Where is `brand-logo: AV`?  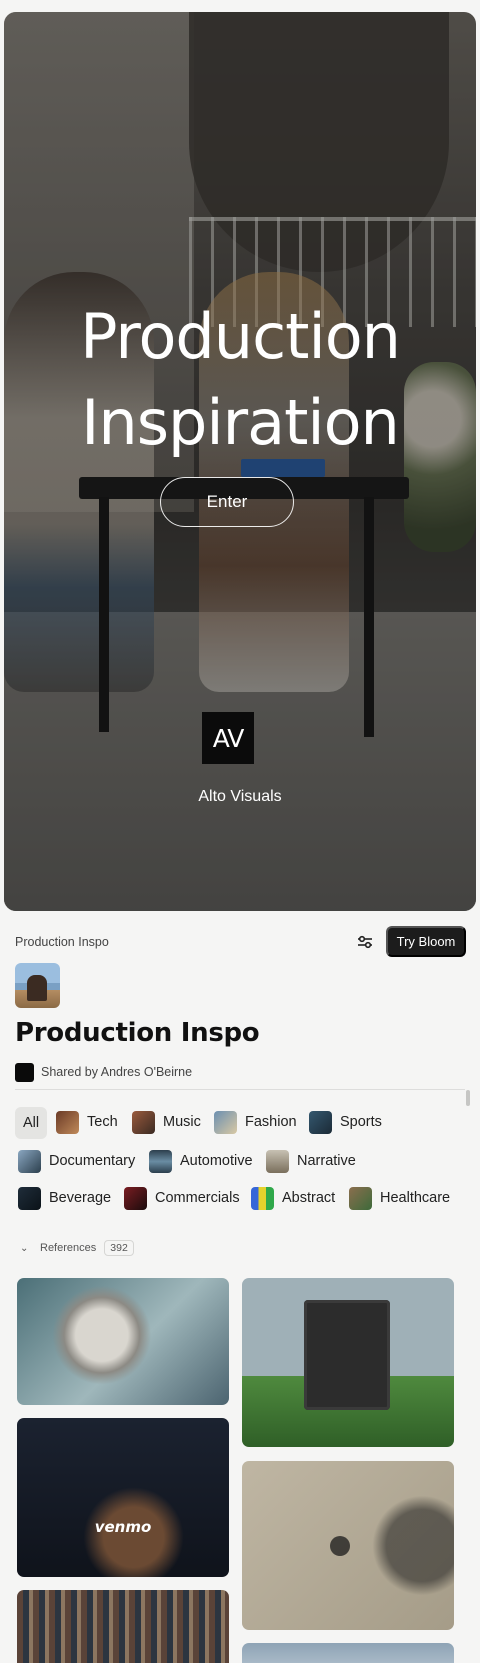
brand-logo: AV is located at coordinates (228, 738).